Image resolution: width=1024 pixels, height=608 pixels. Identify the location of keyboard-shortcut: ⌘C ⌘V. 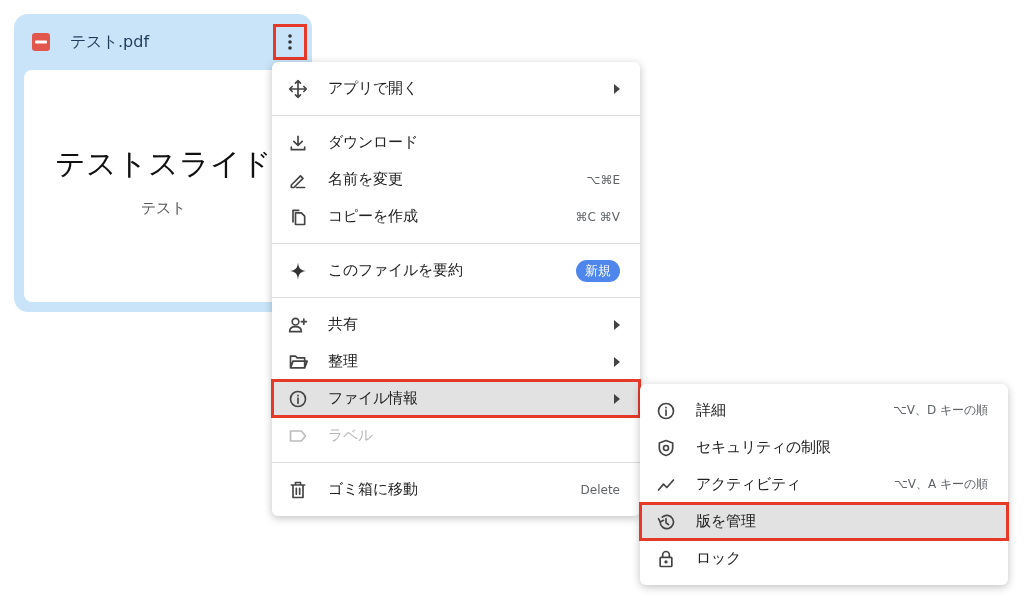
(597, 216).